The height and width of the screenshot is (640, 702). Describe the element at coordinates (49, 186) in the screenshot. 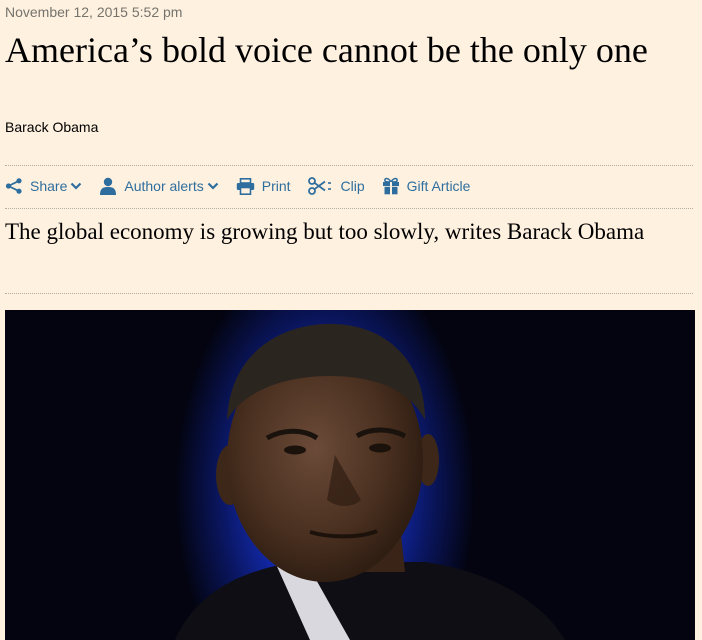

I see `share-label: Share` at that location.